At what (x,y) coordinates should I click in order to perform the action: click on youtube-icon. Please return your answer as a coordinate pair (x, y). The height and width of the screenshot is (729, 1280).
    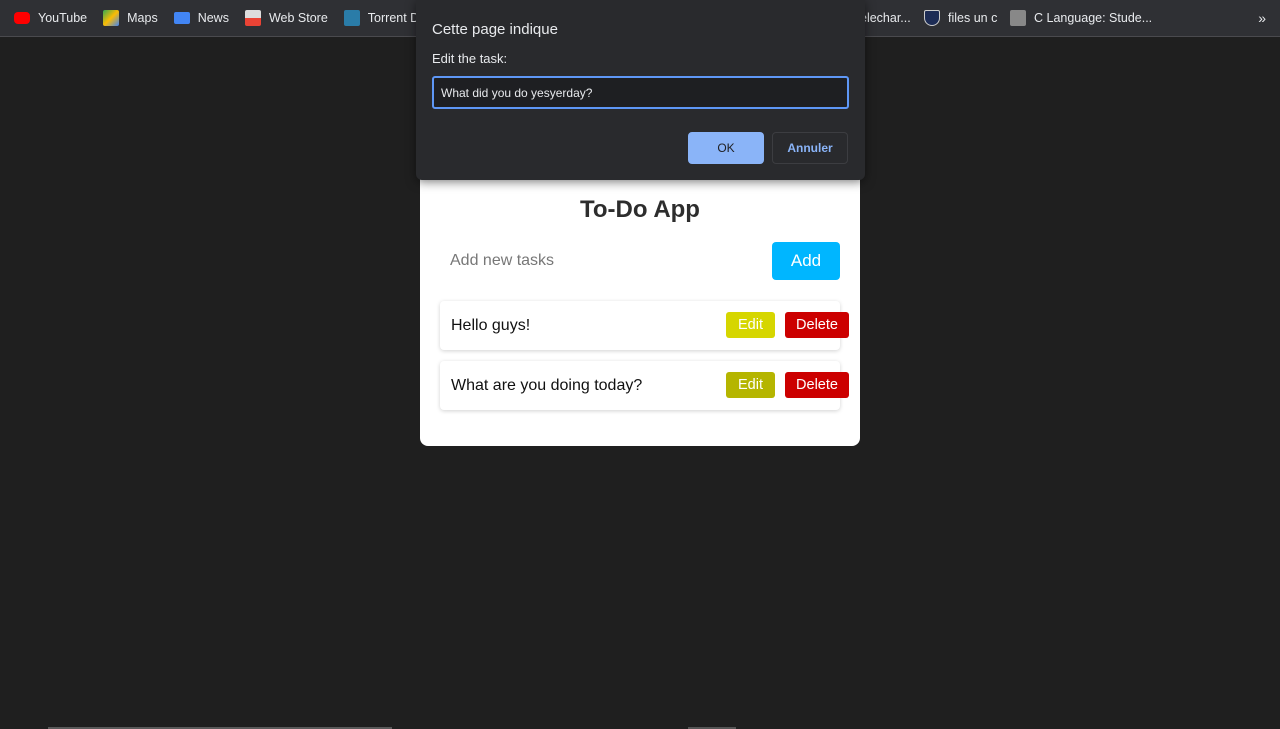
    Looking at the image, I should click on (22, 18).